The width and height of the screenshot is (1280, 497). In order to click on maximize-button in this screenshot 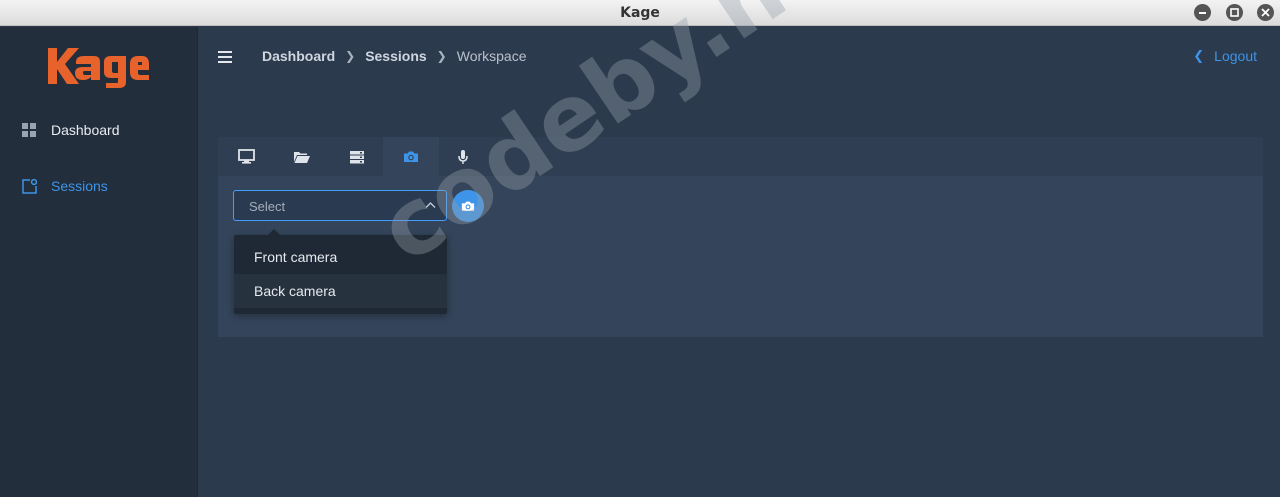, I will do `click(1234, 12)`.